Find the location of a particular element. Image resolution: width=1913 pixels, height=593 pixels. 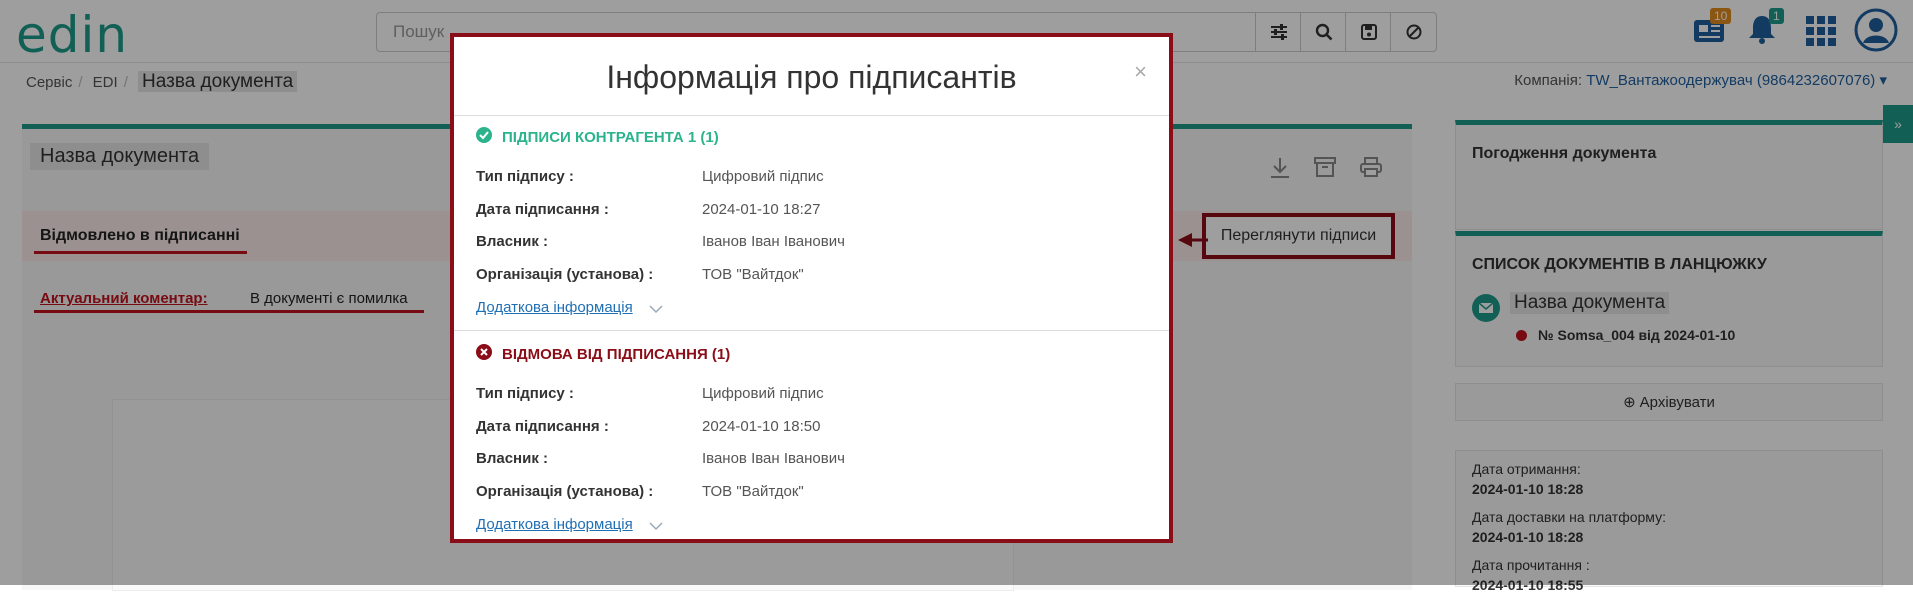

check-circle-icon is located at coordinates (484, 137).